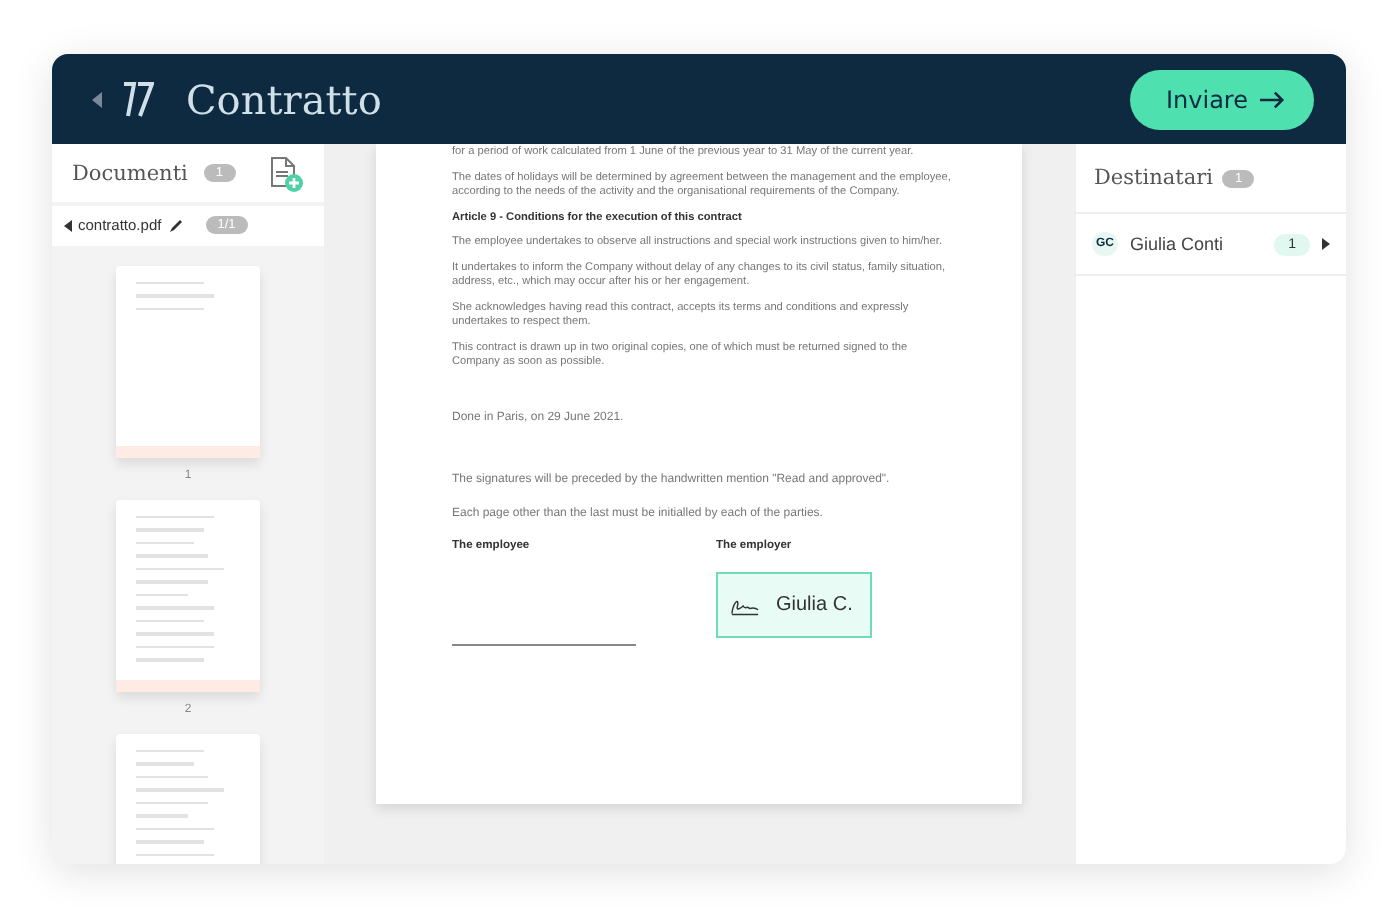 The width and height of the screenshot is (1400, 916). Describe the element at coordinates (97, 99) in the screenshot. I see `back-icon` at that location.